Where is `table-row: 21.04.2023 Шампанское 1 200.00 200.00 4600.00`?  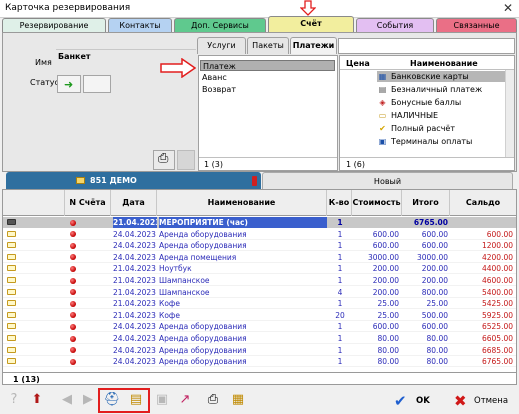 table-row: 21.04.2023 Шампанское 1 200.00 200.00 4600.00 is located at coordinates (259, 280).